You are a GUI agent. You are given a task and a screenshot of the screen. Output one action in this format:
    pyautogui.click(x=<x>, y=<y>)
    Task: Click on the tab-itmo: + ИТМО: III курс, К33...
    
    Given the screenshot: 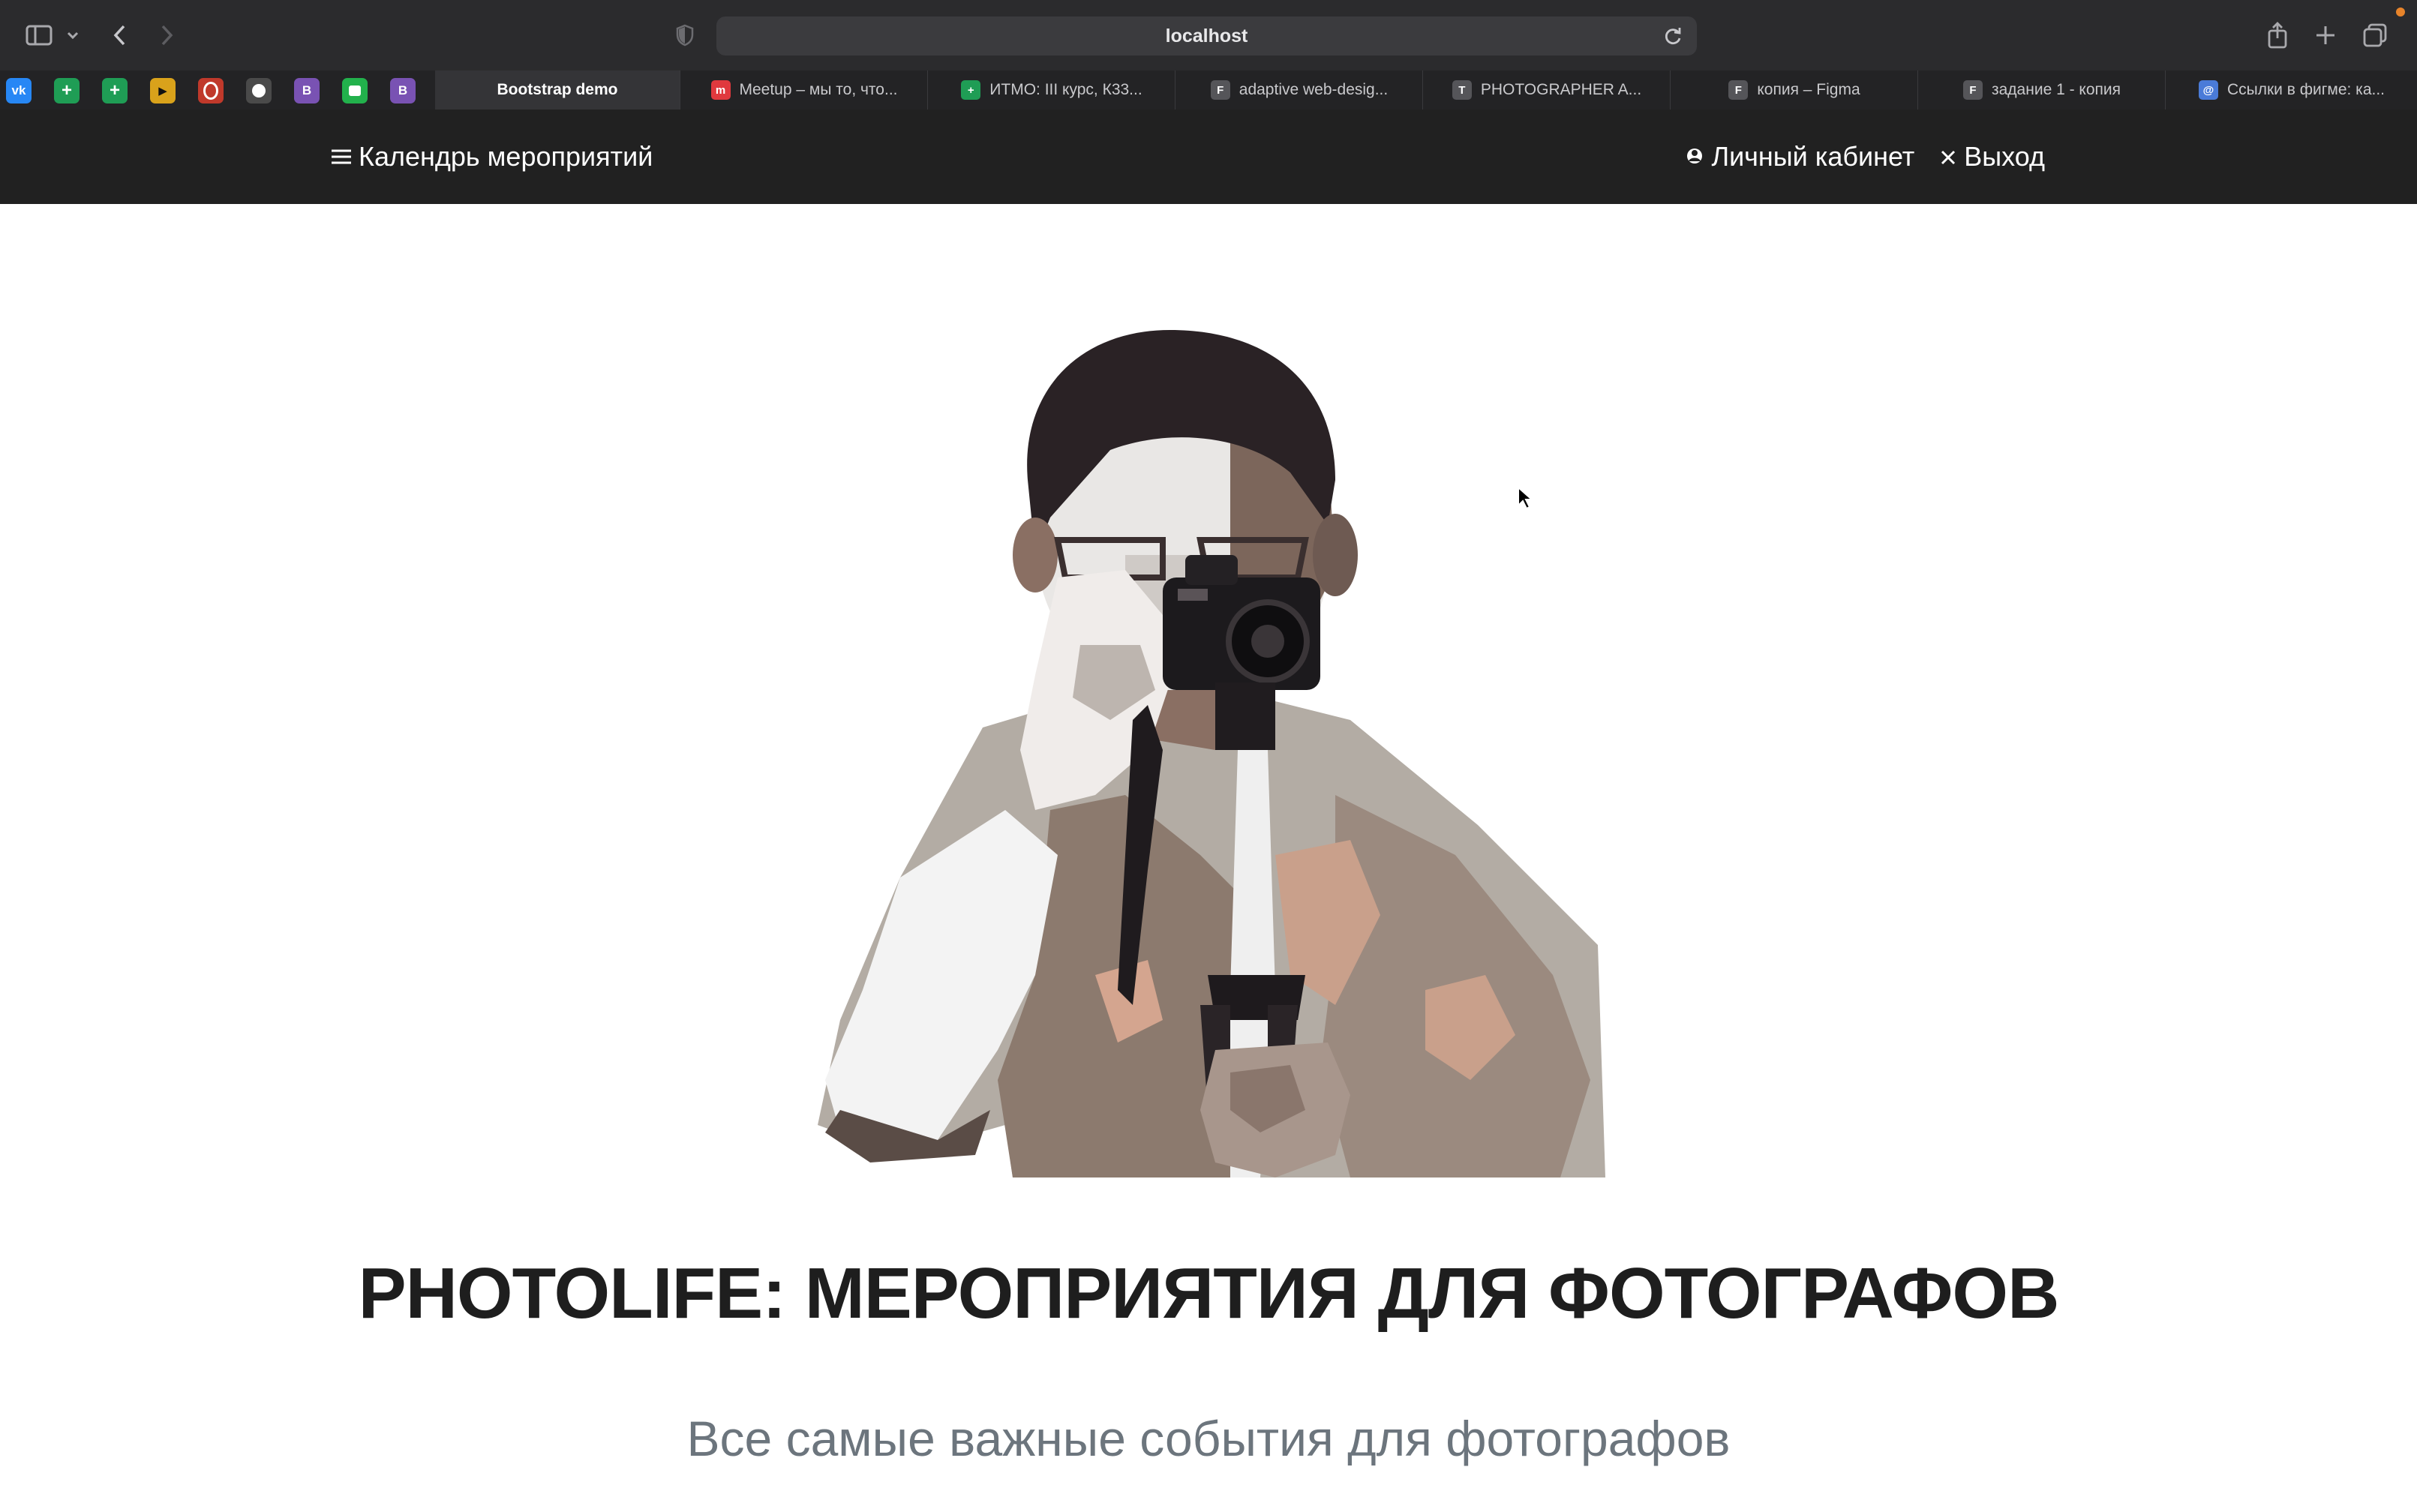 What is the action you would take?
    pyautogui.click(x=1051, y=90)
    